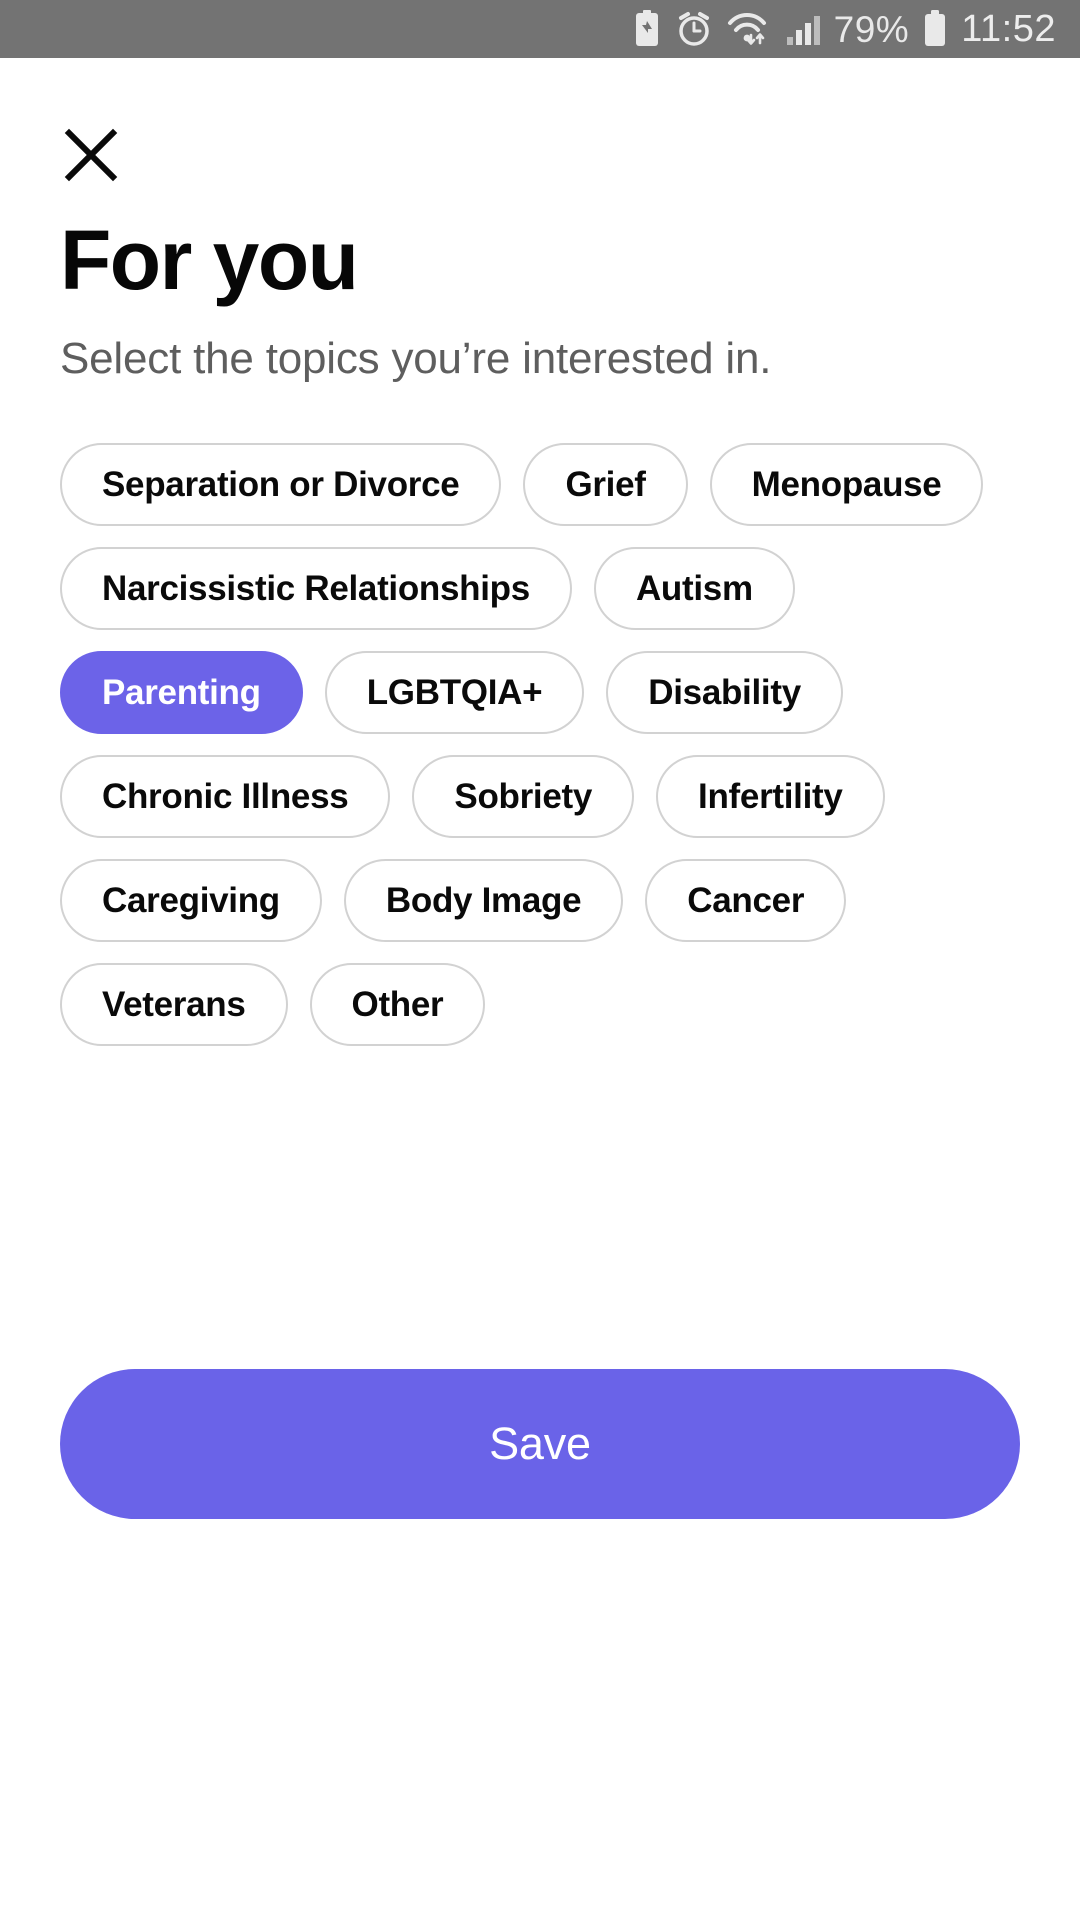 Image resolution: width=1080 pixels, height=1920 pixels. What do you see at coordinates (181, 692) in the screenshot?
I see `topic-chip: Parenting` at bounding box center [181, 692].